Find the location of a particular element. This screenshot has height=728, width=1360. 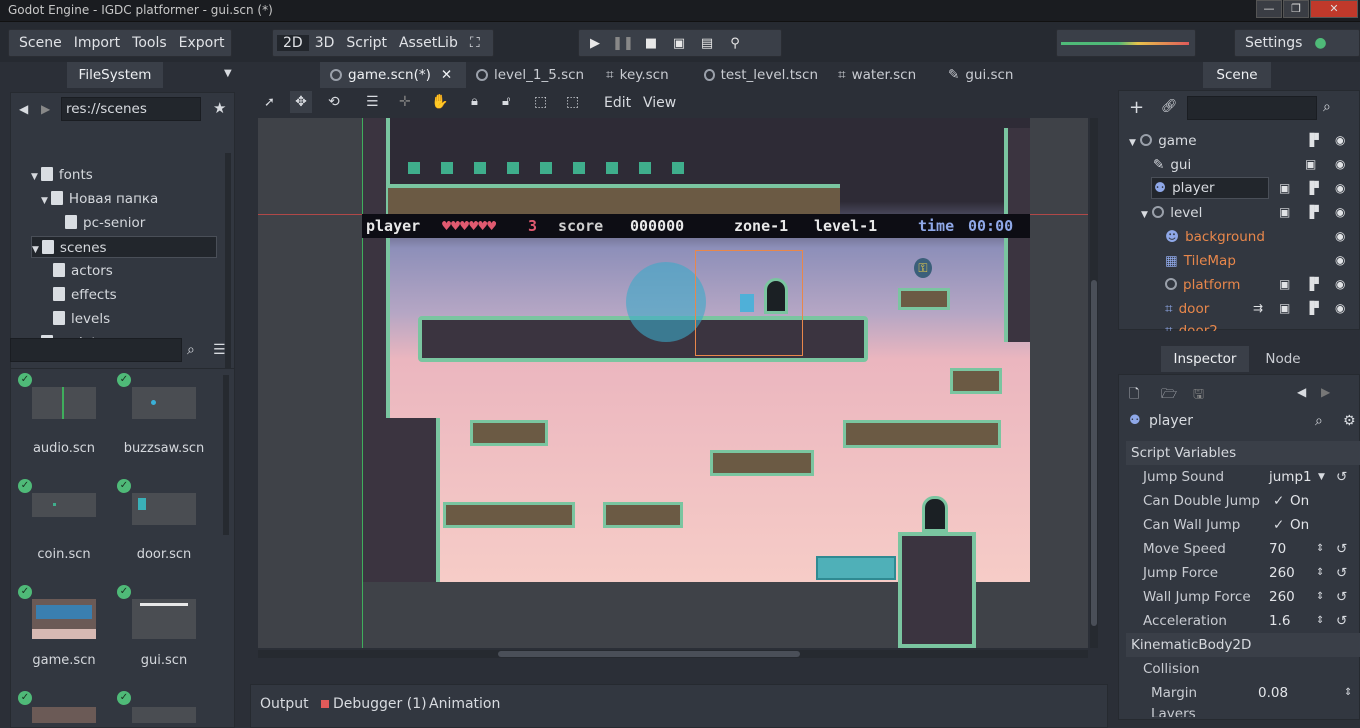

maximize-button: ❐ is located at coordinates (1296, 9).